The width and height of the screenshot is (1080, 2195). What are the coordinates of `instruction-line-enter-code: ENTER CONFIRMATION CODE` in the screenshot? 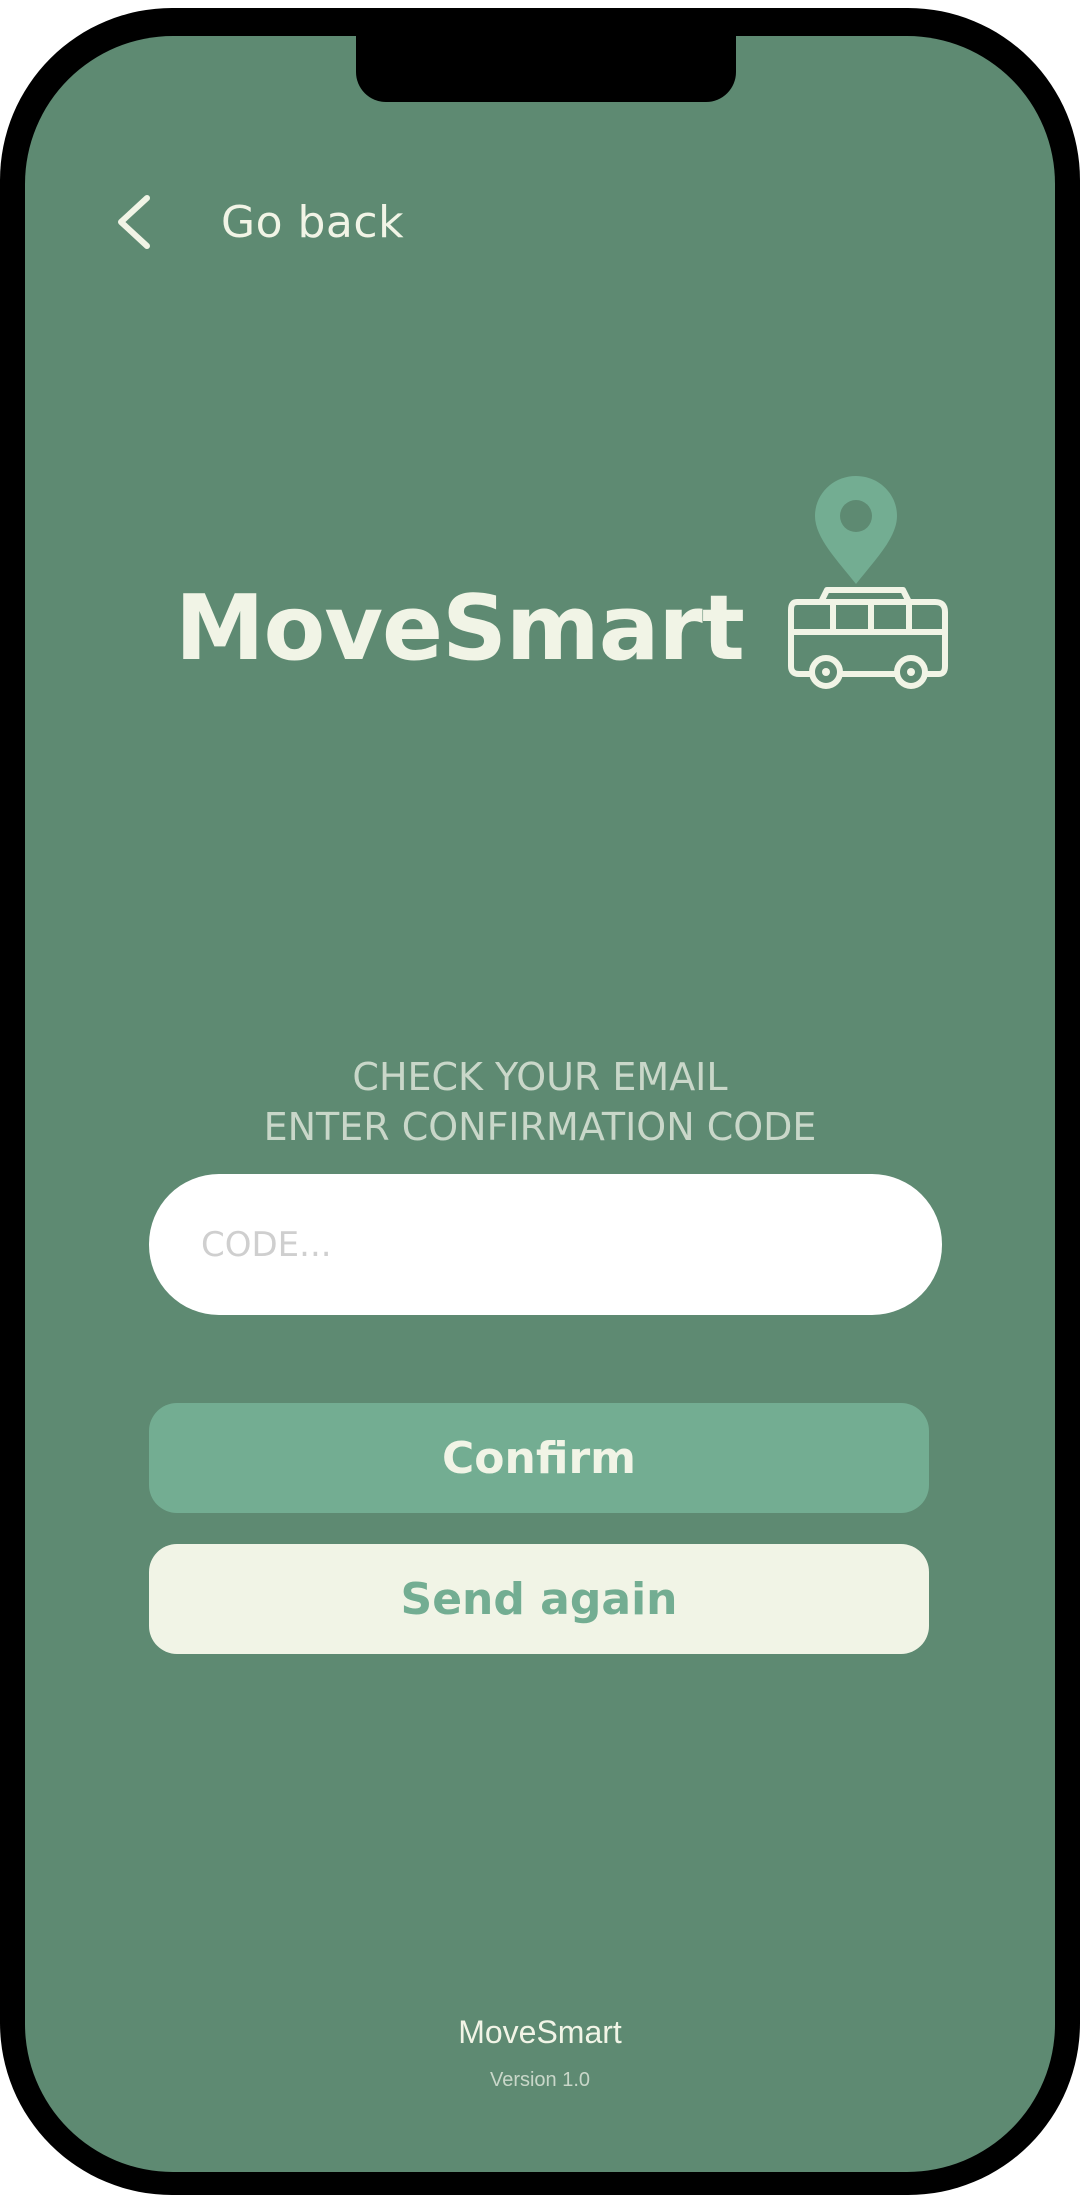 It's located at (540, 1127).